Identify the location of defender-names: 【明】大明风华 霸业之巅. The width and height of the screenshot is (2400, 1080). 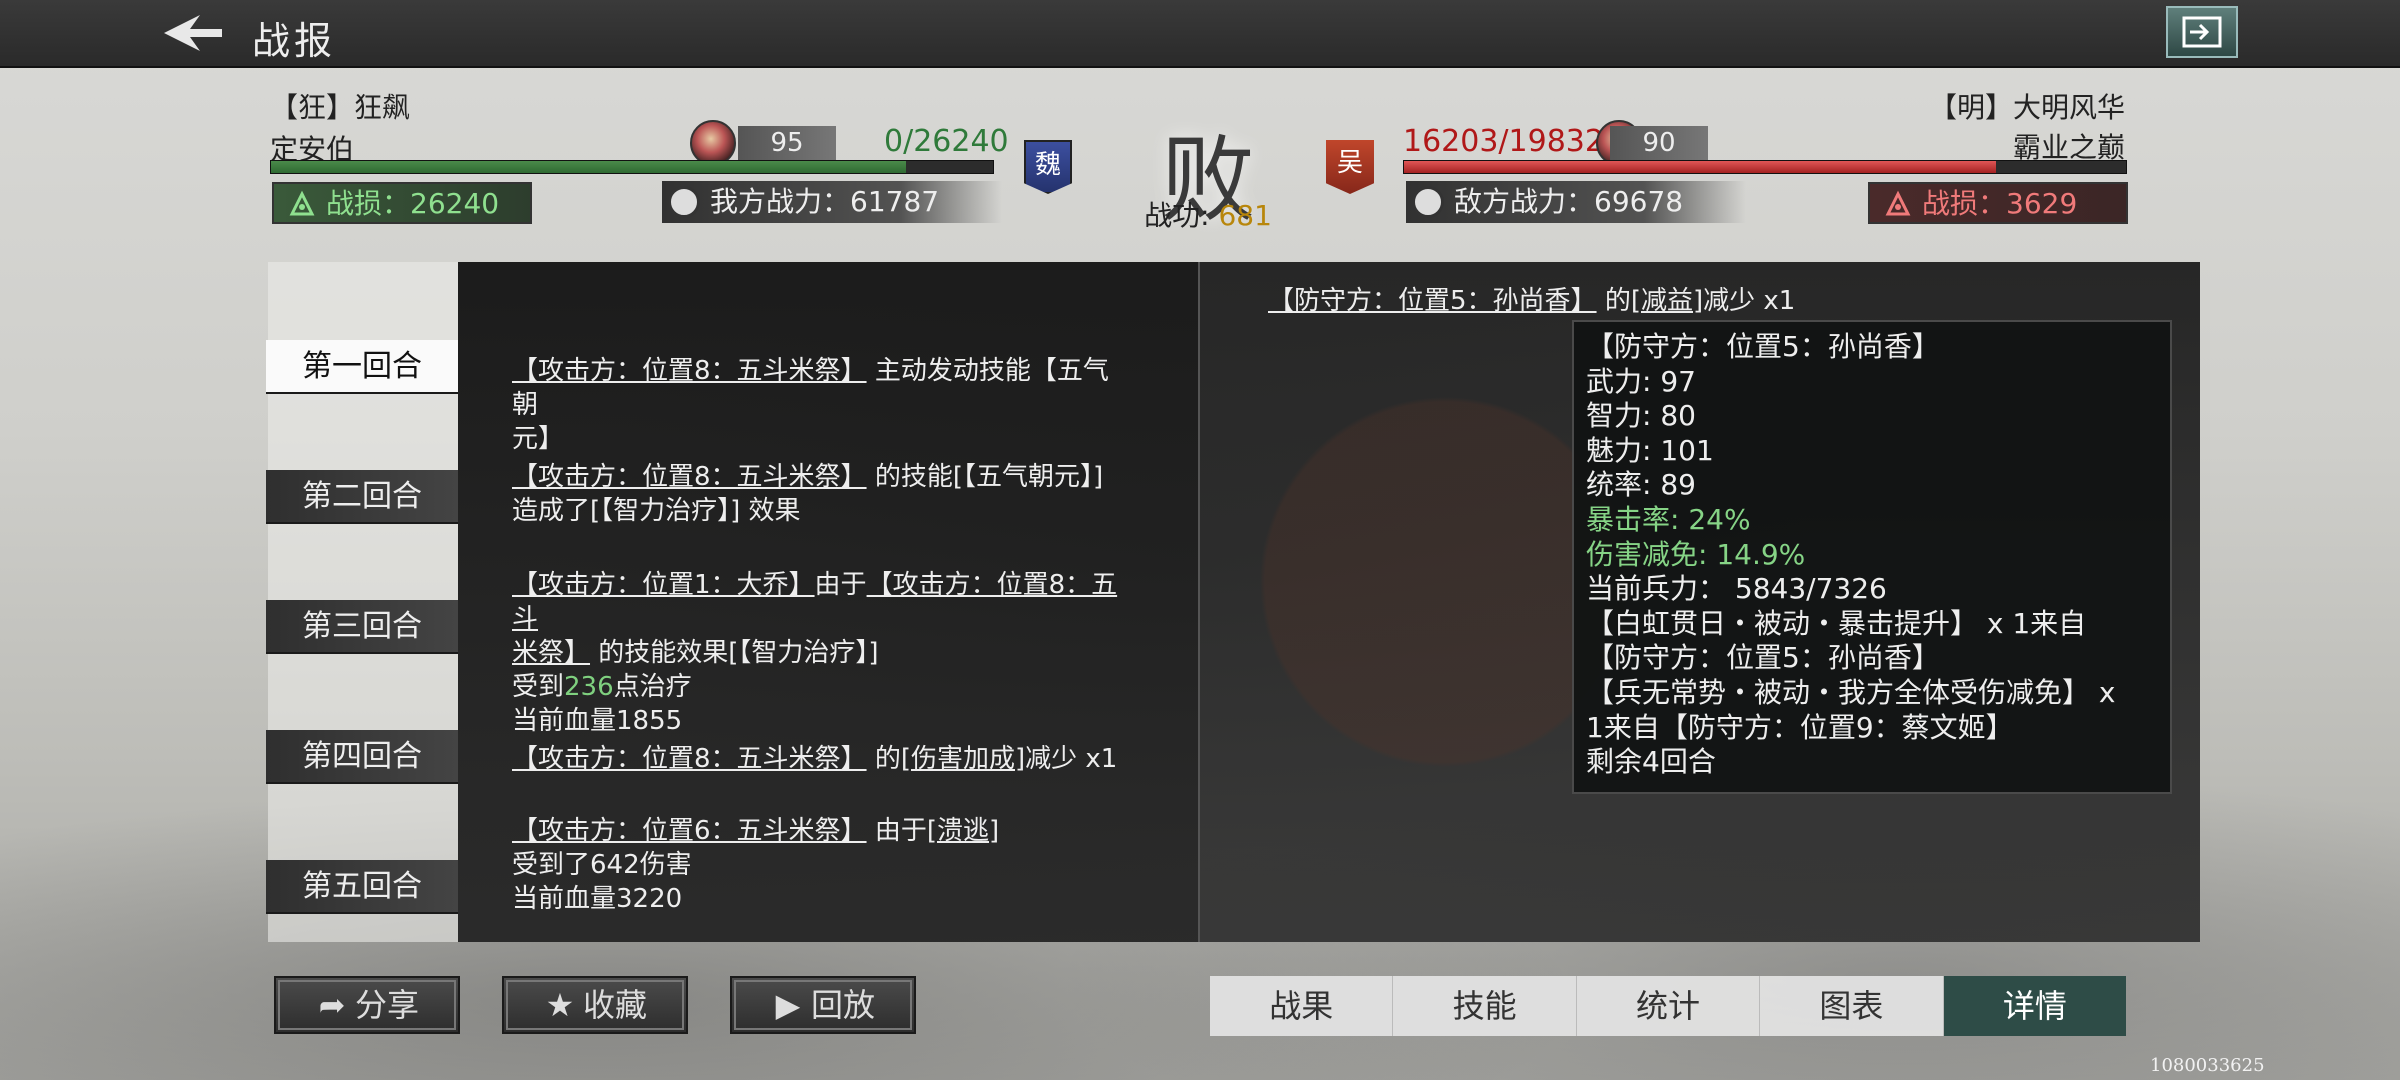
(2027, 126).